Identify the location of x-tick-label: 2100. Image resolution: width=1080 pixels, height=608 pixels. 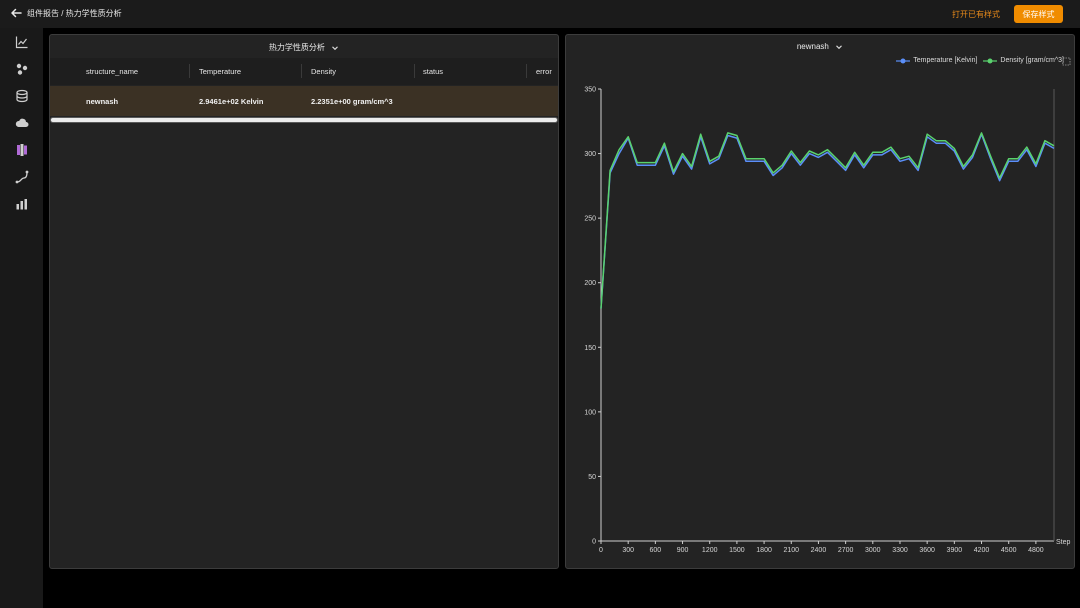
(791, 550).